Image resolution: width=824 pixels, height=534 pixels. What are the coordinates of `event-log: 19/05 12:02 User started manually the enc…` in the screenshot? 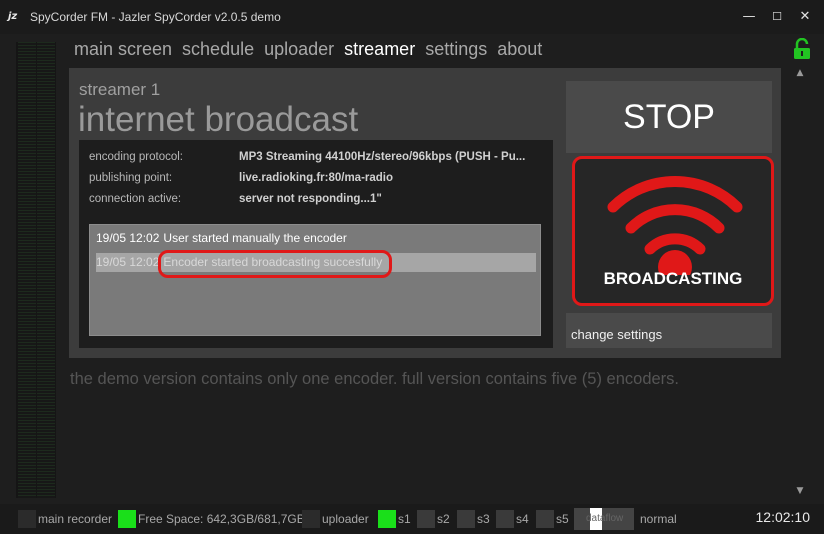 It's located at (315, 280).